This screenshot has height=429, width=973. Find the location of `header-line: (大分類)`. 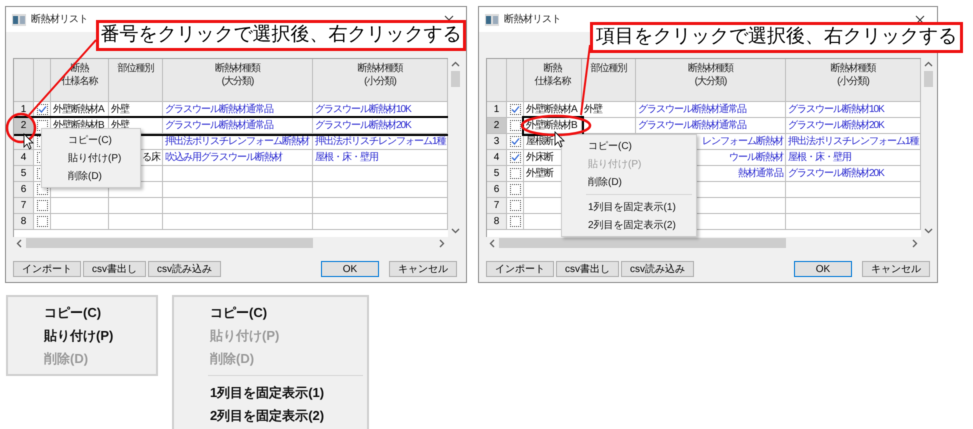

header-line: (大分類) is located at coordinates (238, 81).